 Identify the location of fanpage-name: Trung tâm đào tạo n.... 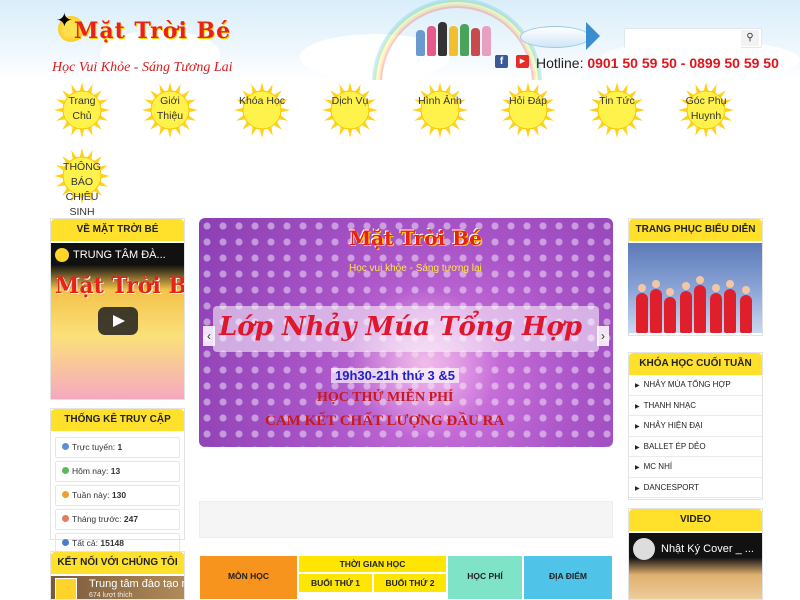
(136, 584).